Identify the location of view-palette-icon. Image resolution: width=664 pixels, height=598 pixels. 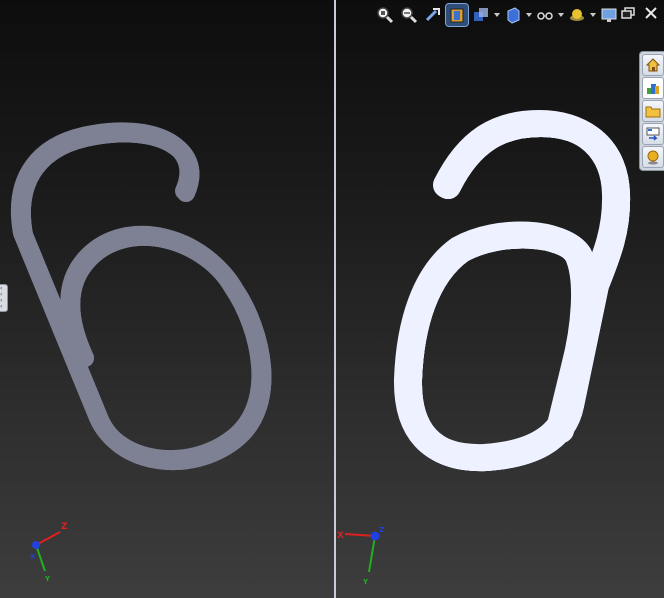
(653, 134).